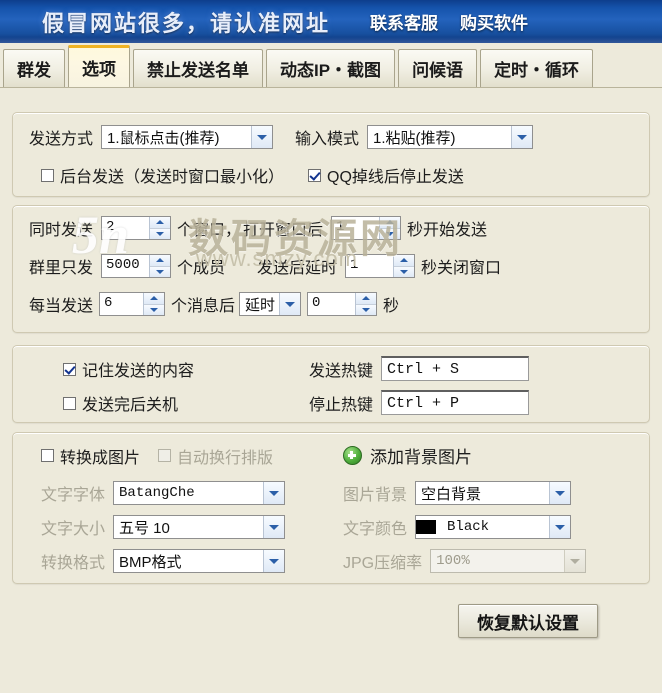  Describe the element at coordinates (380, 266) in the screenshot. I see `close-delay-spinner: 1` at that location.